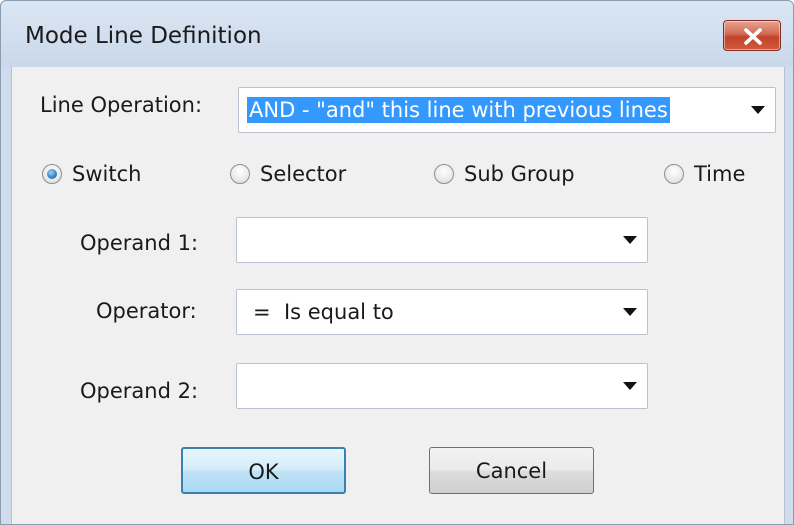 The width and height of the screenshot is (794, 525). Describe the element at coordinates (674, 174) in the screenshot. I see `radio-time-indicator` at that location.